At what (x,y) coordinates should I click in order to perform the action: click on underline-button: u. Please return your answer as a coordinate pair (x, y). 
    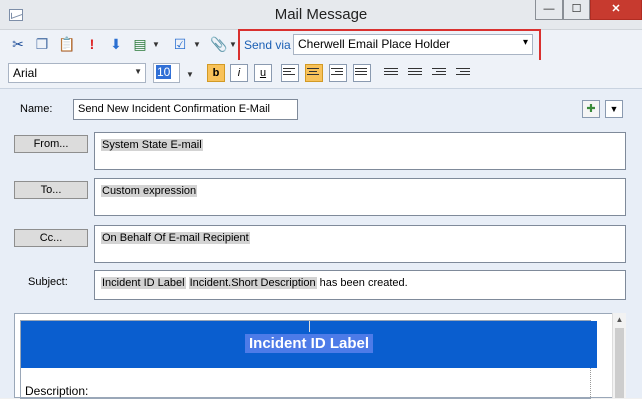
    Looking at the image, I should click on (263, 73).